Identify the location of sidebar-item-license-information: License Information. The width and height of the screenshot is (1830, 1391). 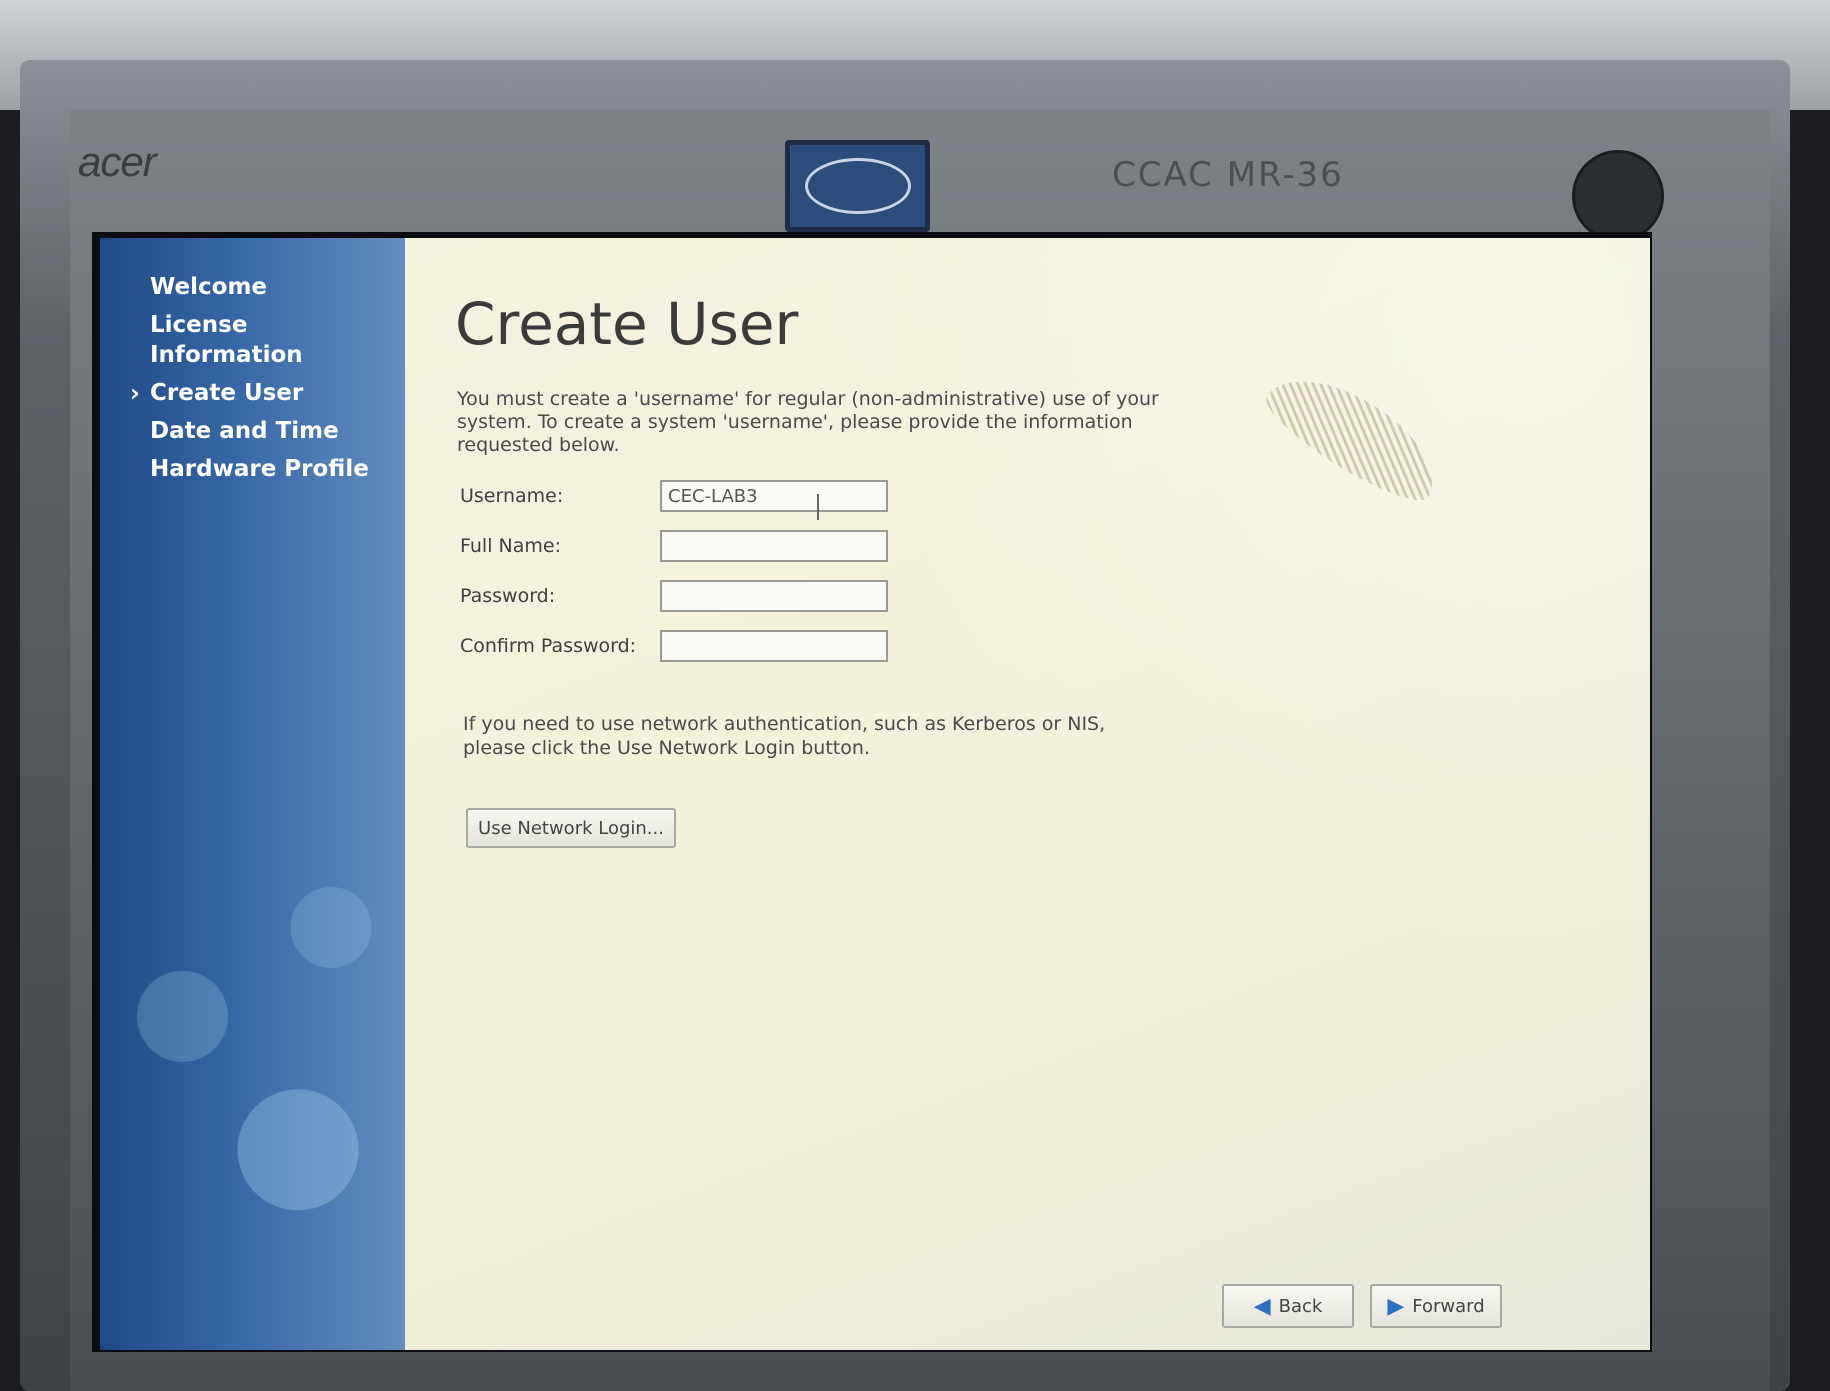
(226, 340).